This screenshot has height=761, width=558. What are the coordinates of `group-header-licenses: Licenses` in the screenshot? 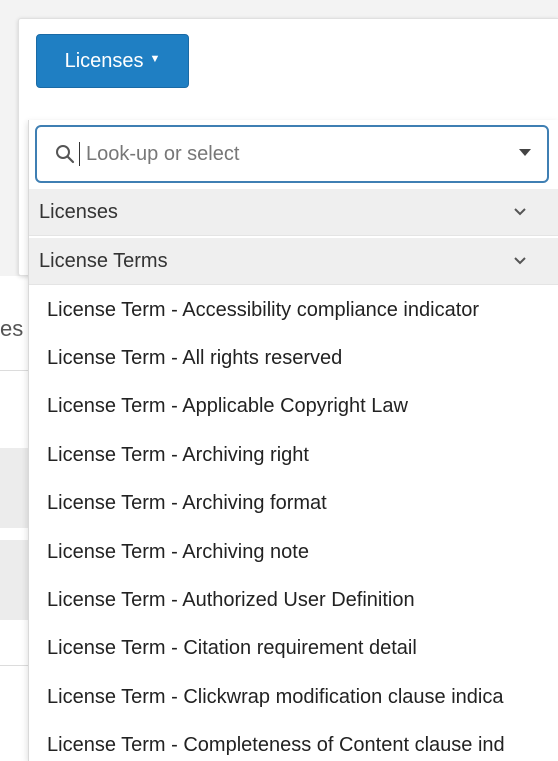 It's located at (293, 212).